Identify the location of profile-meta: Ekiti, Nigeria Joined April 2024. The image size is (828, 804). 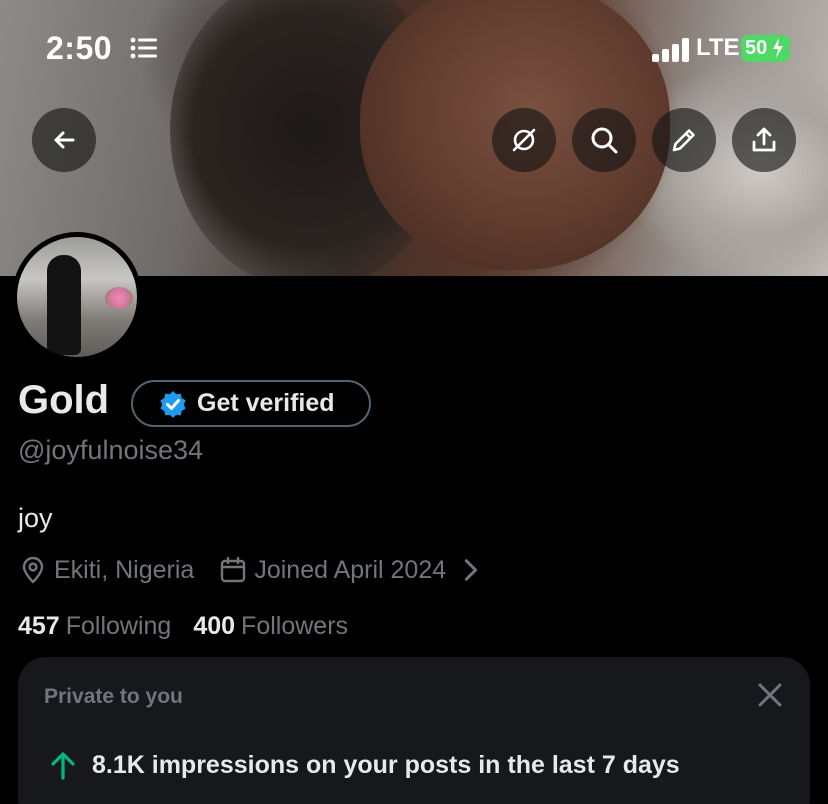
(267, 570).